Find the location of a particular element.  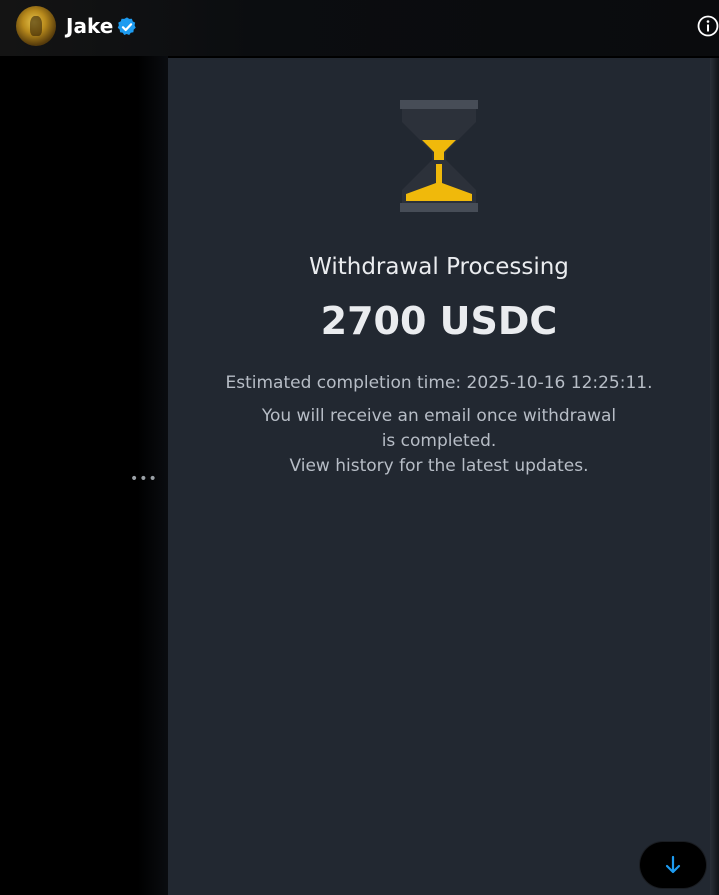

avatar is located at coordinates (36, 26).